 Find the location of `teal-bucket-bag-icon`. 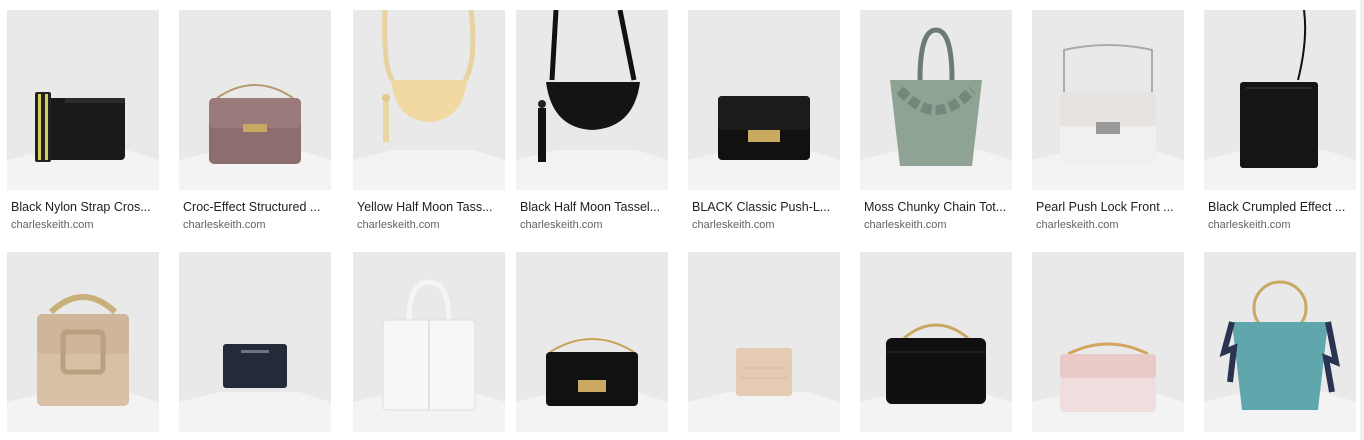

teal-bucket-bag-icon is located at coordinates (1280, 356).